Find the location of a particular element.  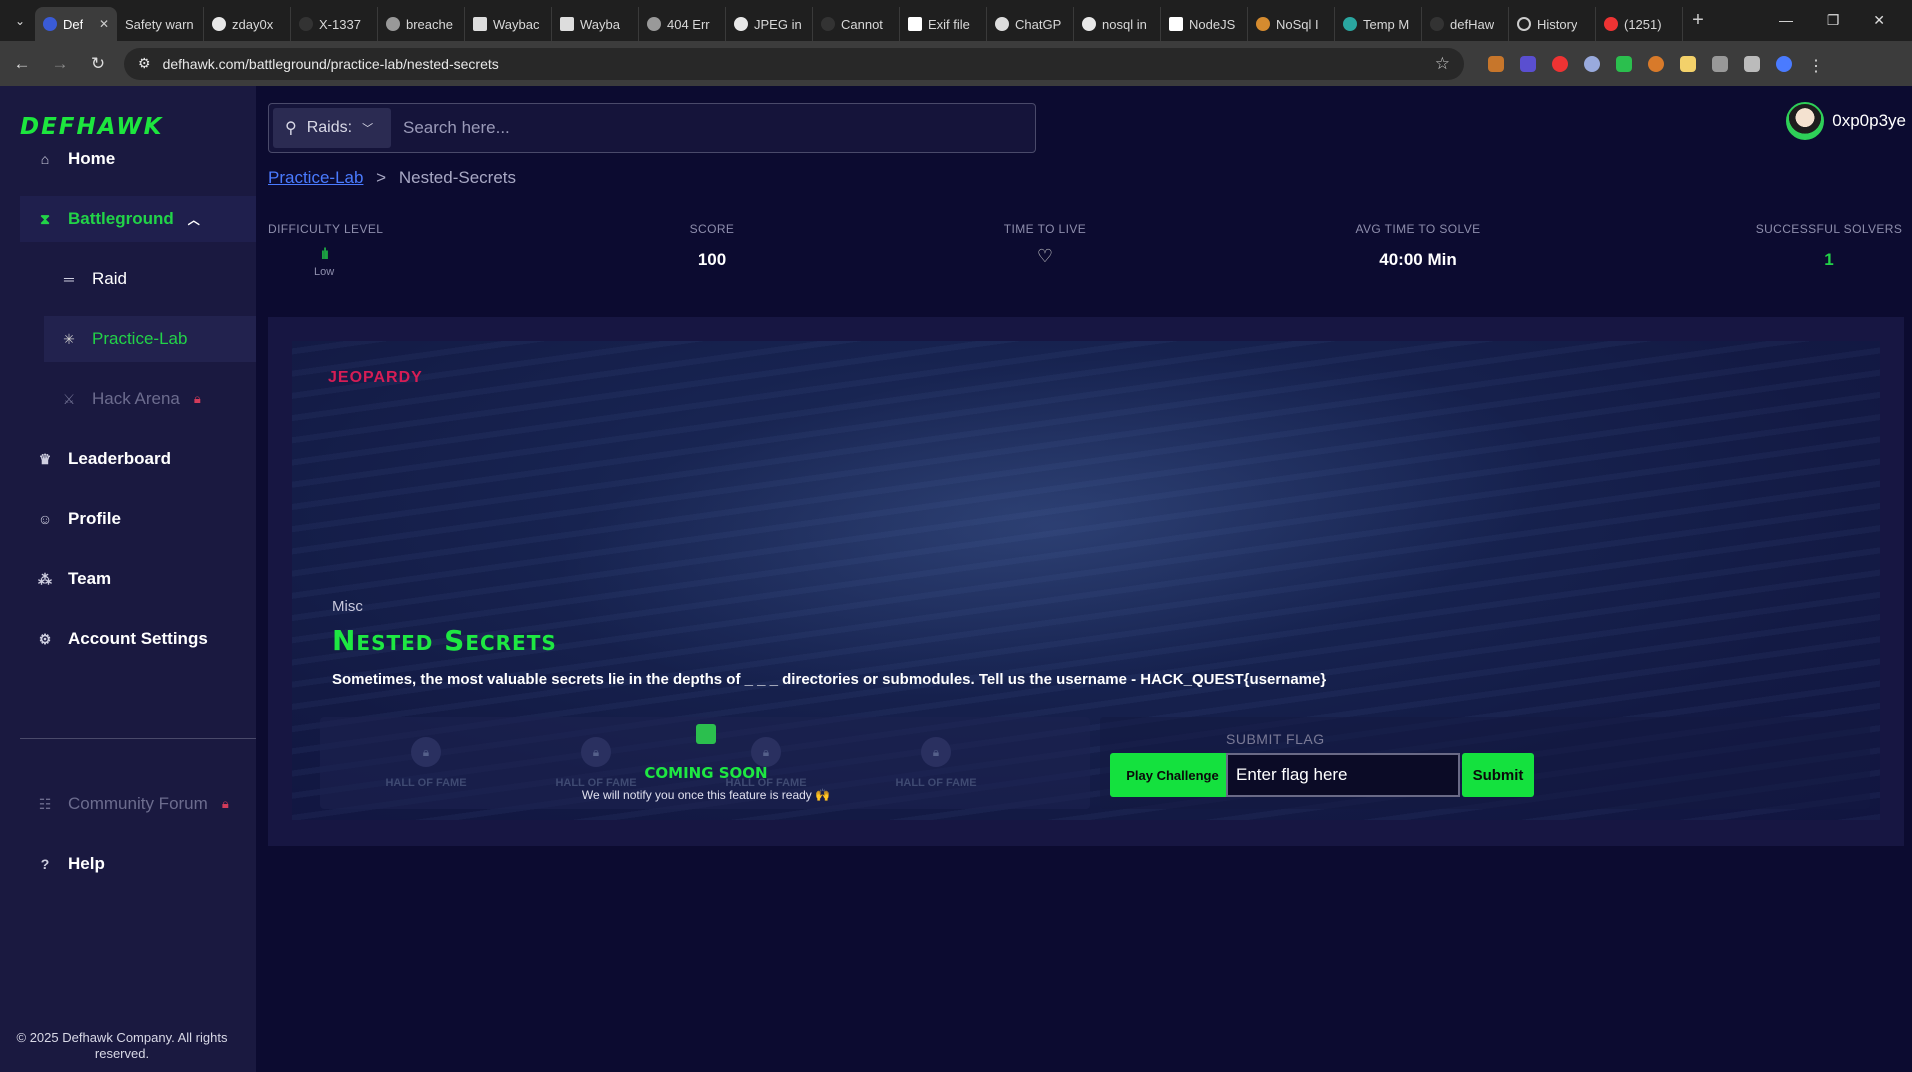

breadcrumb-current: Nested-Secrets is located at coordinates (457, 177).